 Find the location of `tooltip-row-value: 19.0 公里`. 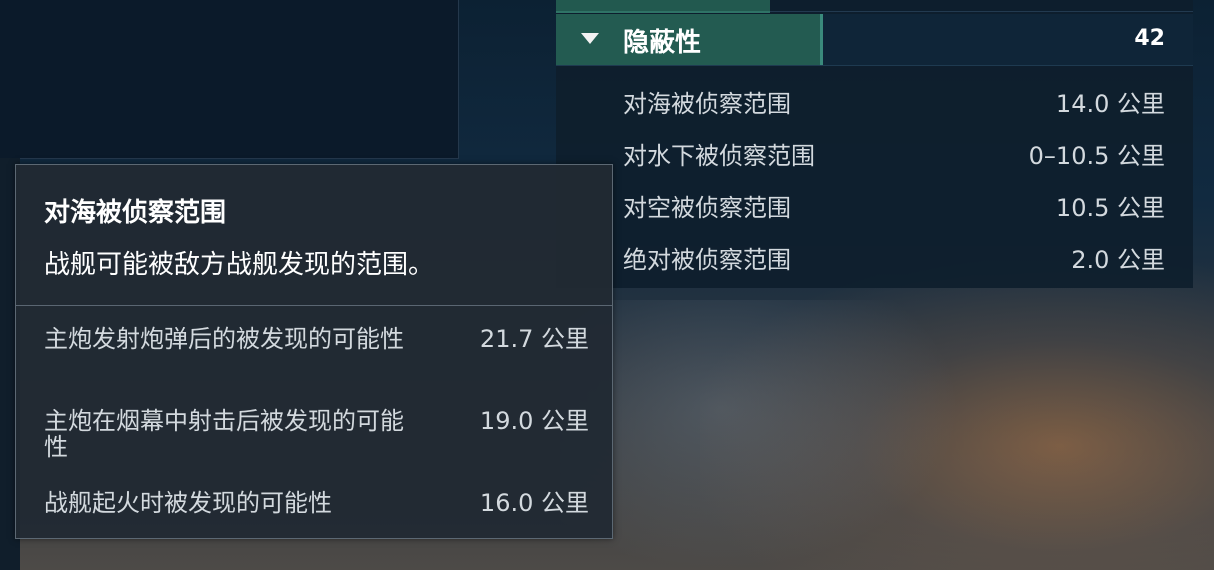

tooltip-row-value: 19.0 公里 is located at coordinates (534, 421).